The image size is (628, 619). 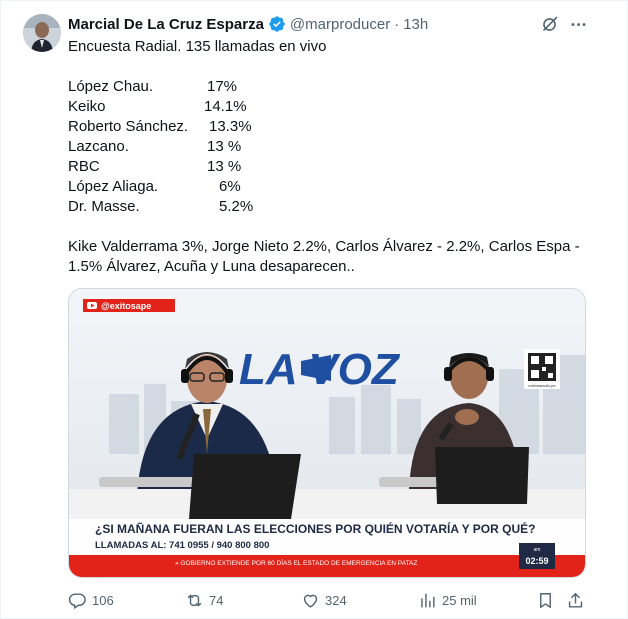 What do you see at coordinates (113, 186) in the screenshot?
I see `poll-candidate: López Aliaga.` at bounding box center [113, 186].